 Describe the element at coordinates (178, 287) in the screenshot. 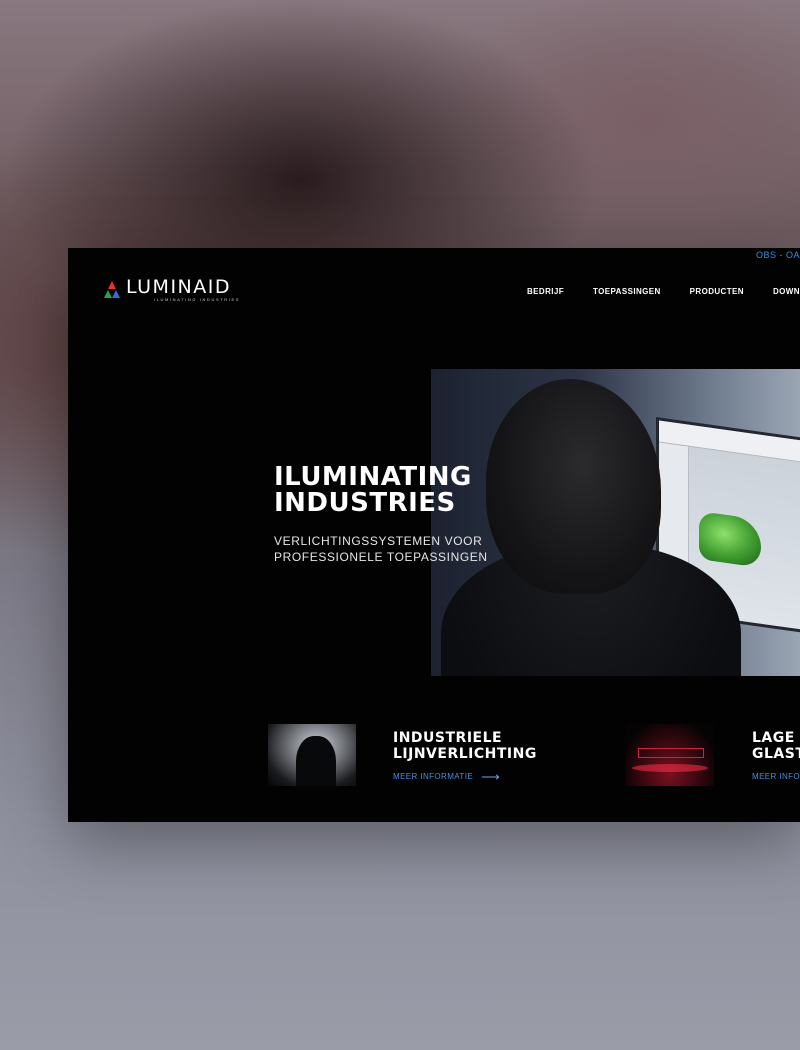

I see `logo-name: LUMINAID` at that location.